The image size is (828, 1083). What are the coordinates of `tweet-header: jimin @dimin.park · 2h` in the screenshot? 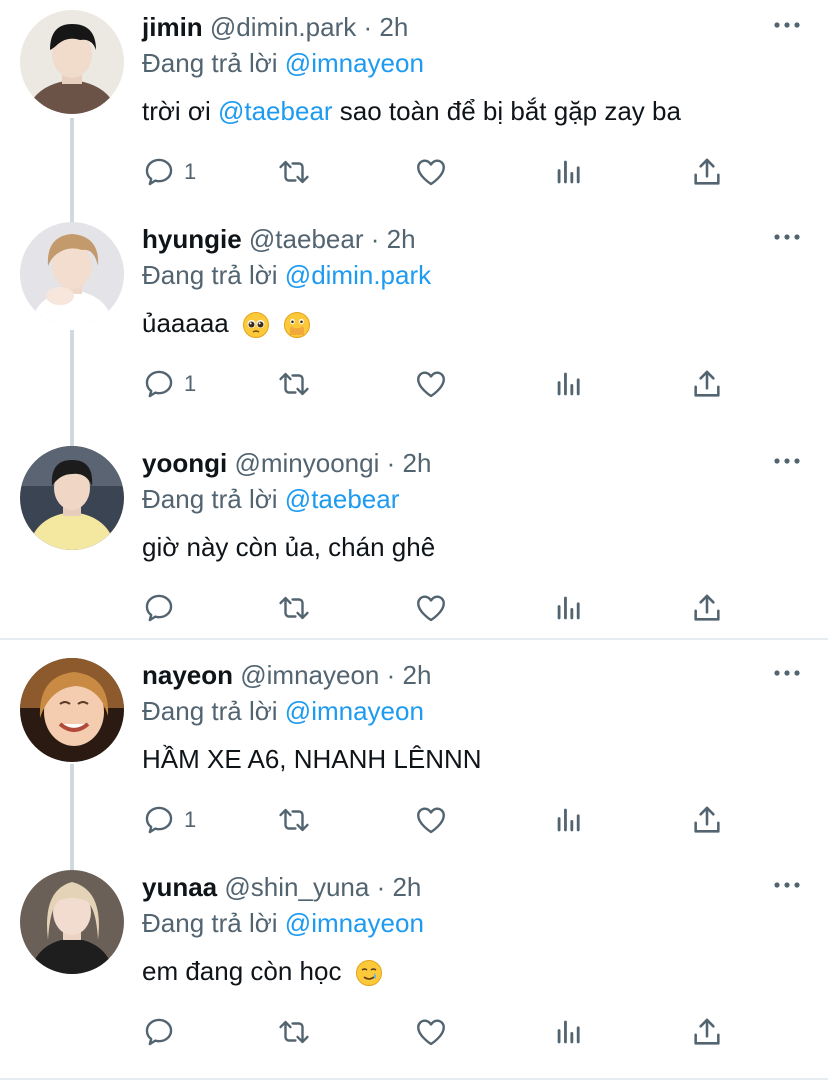 It's located at (275, 27).